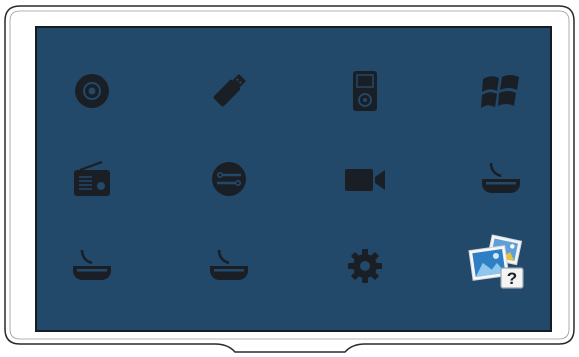 Image resolution: width=579 pixels, height=357 pixels. I want to click on source-usb, so click(229, 91).